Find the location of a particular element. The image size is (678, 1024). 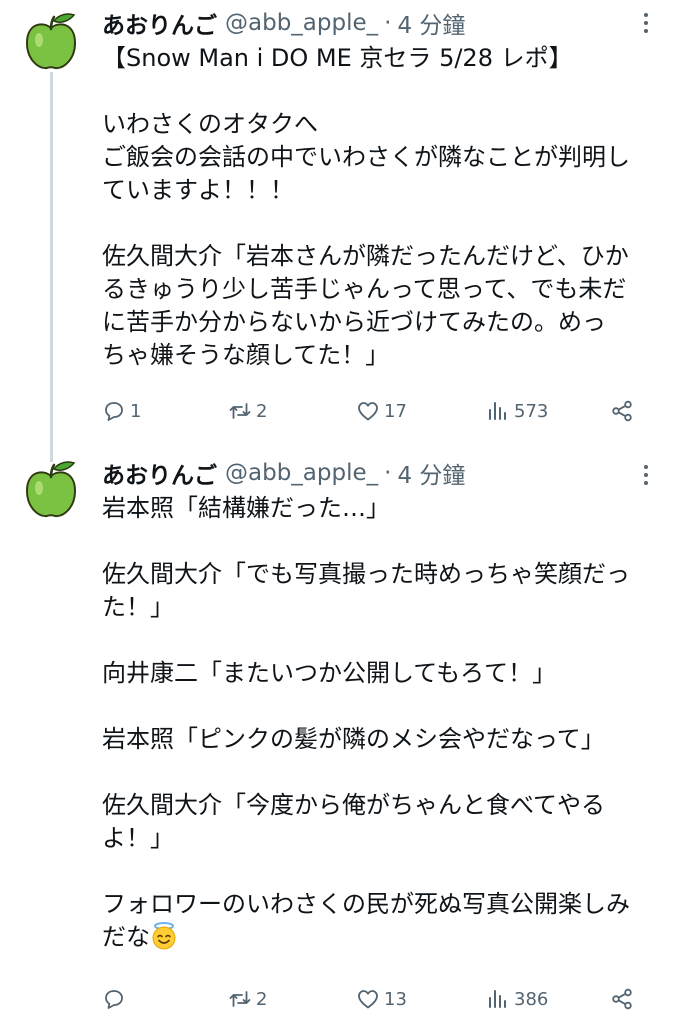

views-count: 573 is located at coordinates (531, 411).